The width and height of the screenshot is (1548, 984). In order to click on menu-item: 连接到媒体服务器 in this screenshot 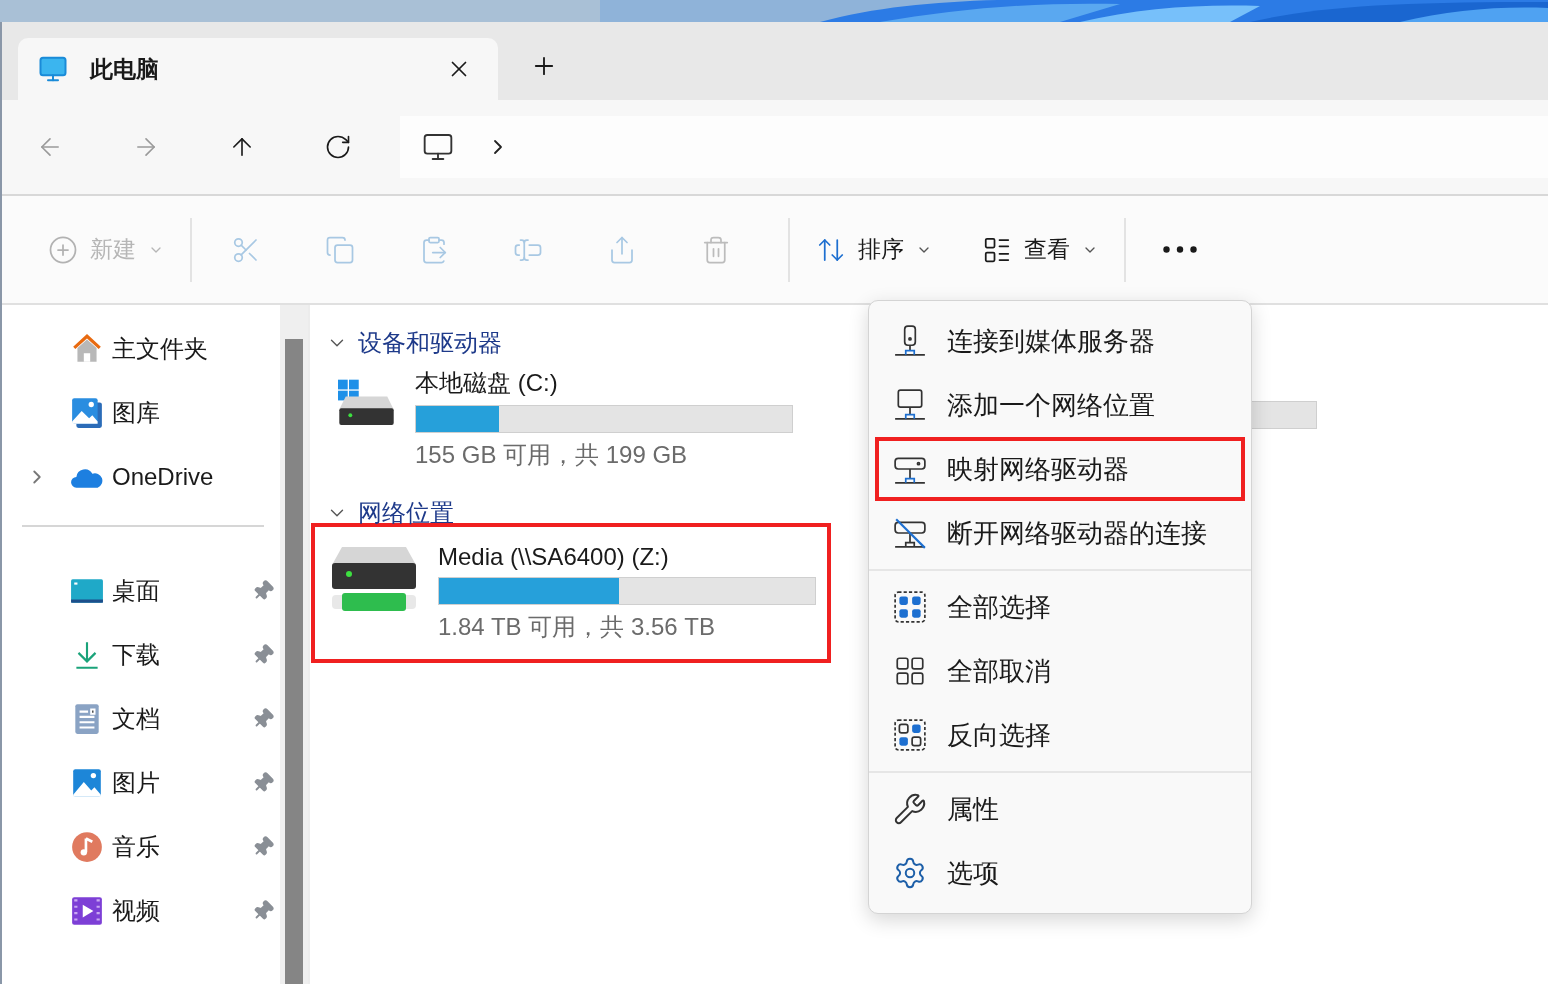, I will do `click(1060, 341)`.